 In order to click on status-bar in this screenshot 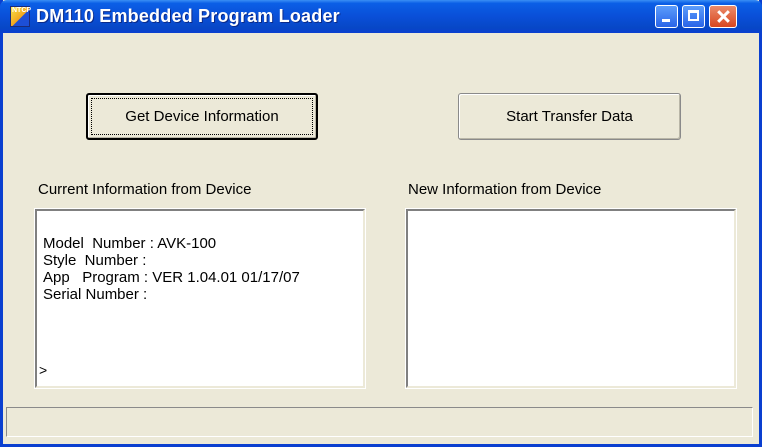, I will do `click(379, 422)`.